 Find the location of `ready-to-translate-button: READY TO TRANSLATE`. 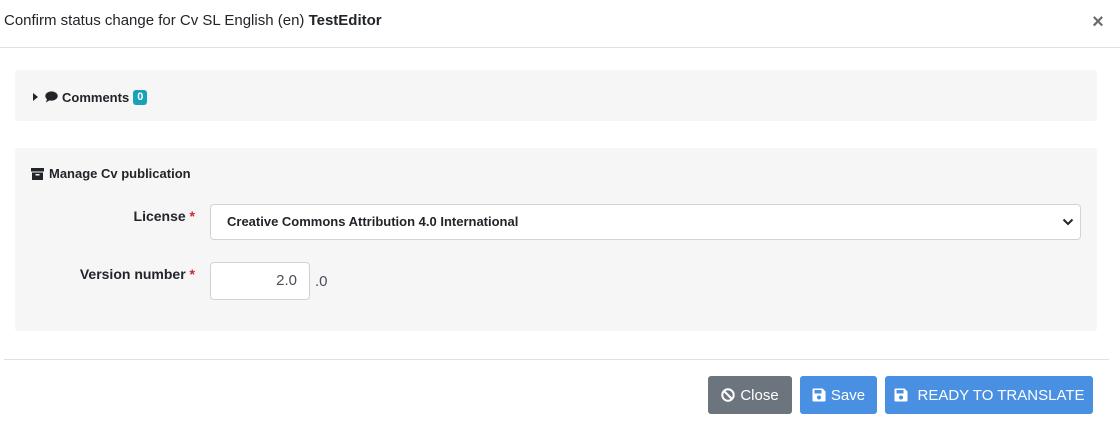

ready-to-translate-button: READY TO TRANSLATE is located at coordinates (989, 395).